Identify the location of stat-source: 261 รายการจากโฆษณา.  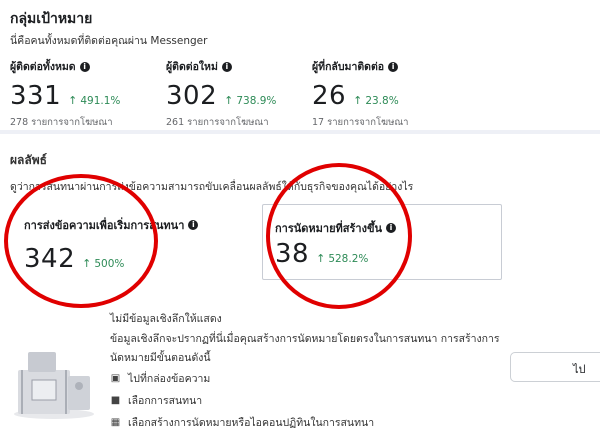
(217, 122).